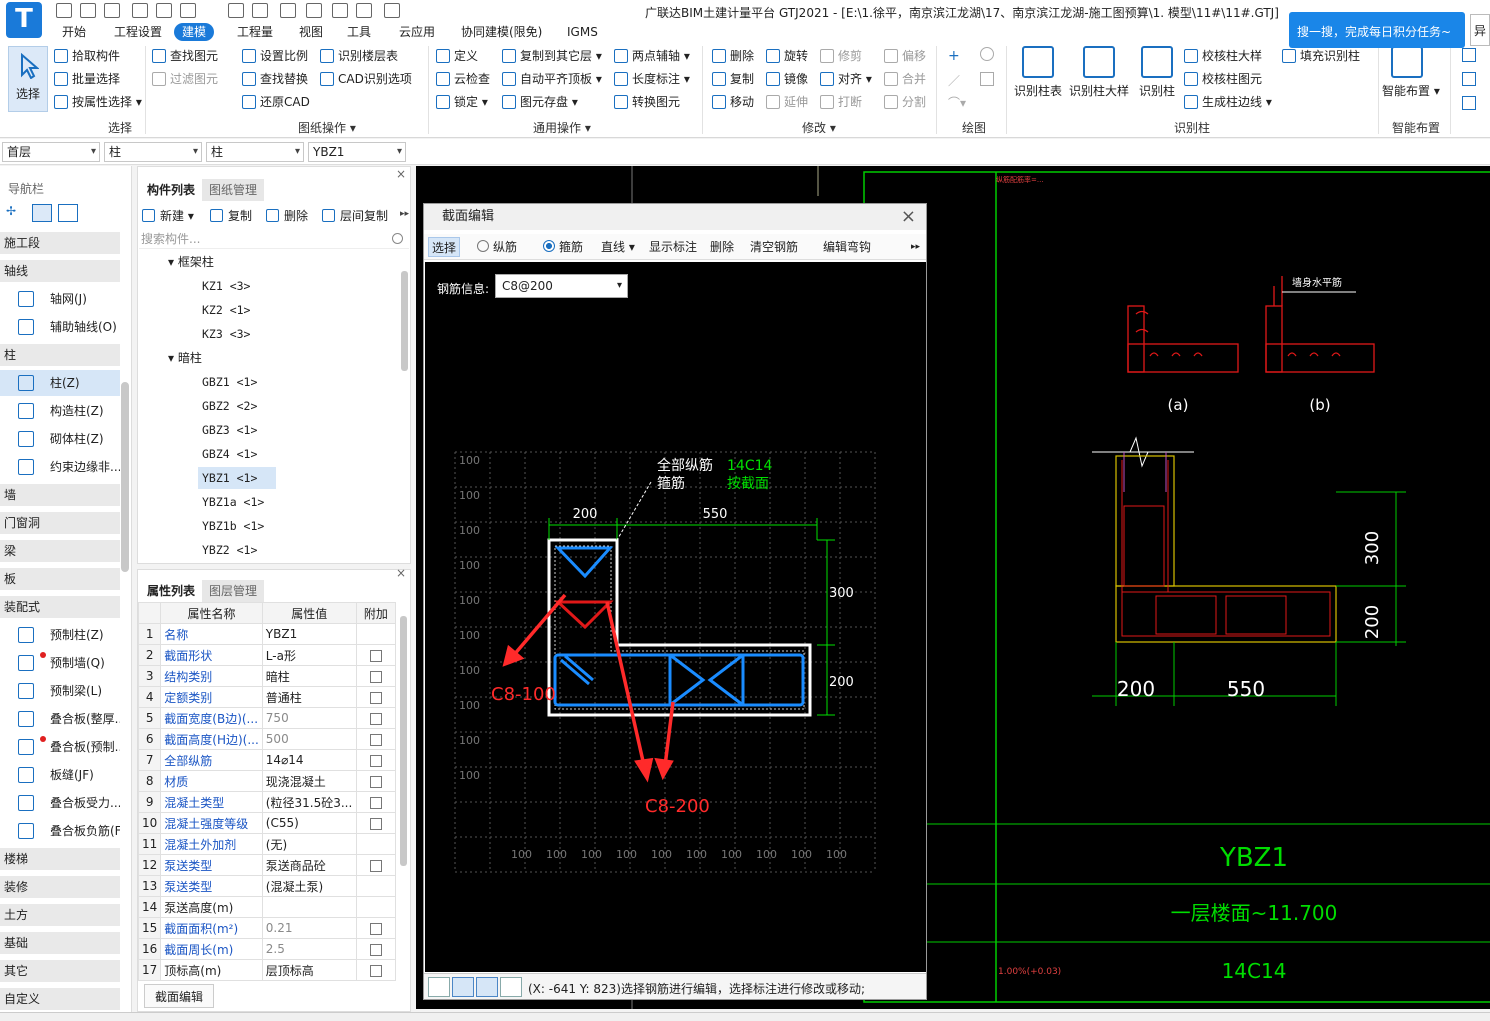 Image resolution: width=1490 pixels, height=1021 pixels. I want to click on property-value: 0.21, so click(309, 928).